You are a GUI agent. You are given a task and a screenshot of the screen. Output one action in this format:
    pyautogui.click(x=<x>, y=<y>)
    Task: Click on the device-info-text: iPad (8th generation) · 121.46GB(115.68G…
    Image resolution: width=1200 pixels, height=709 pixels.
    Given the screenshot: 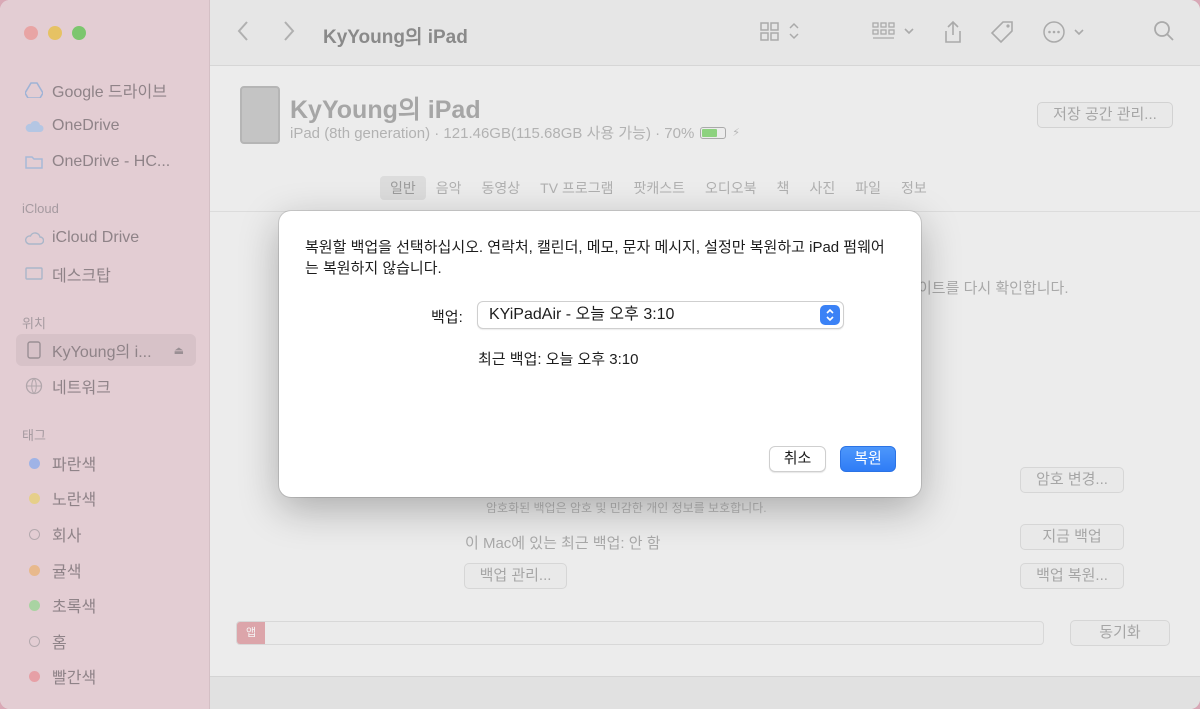 What is the action you would take?
    pyautogui.click(x=492, y=133)
    